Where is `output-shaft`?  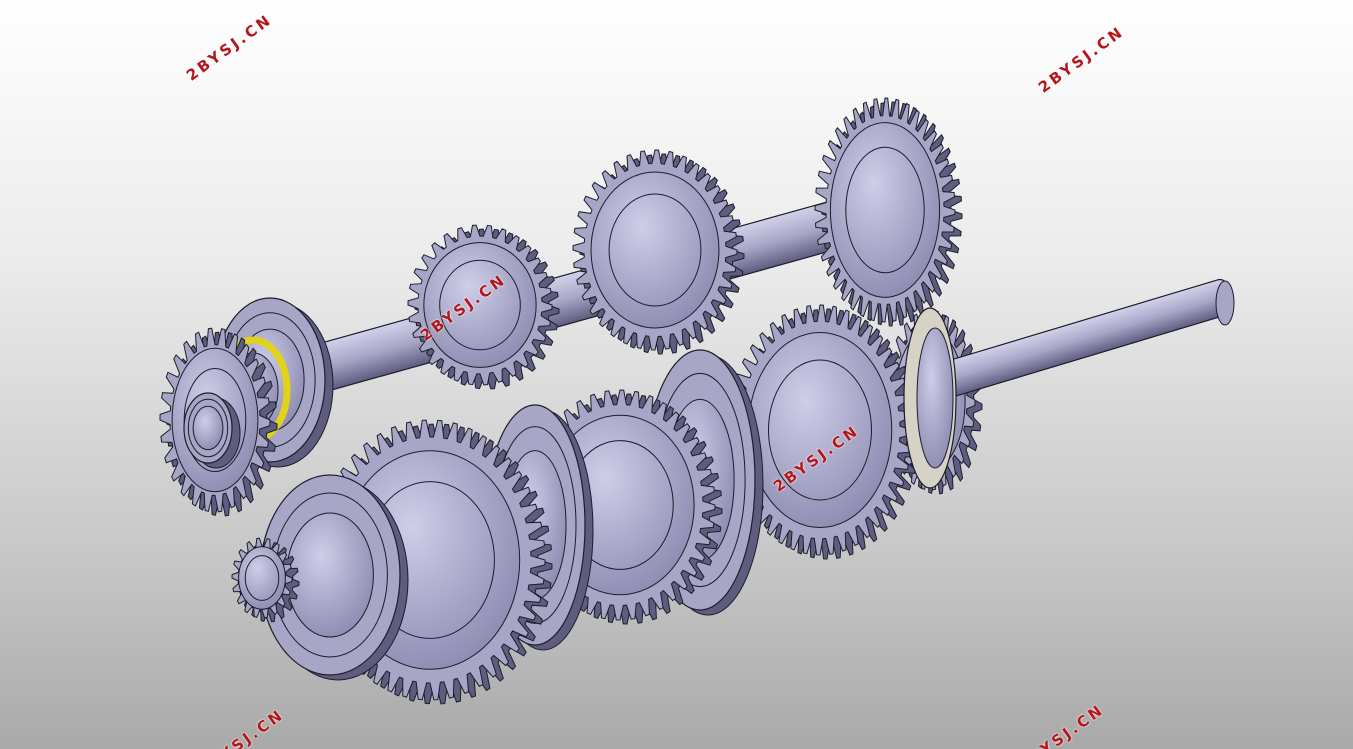
output-shaft is located at coordinates (1080, 340).